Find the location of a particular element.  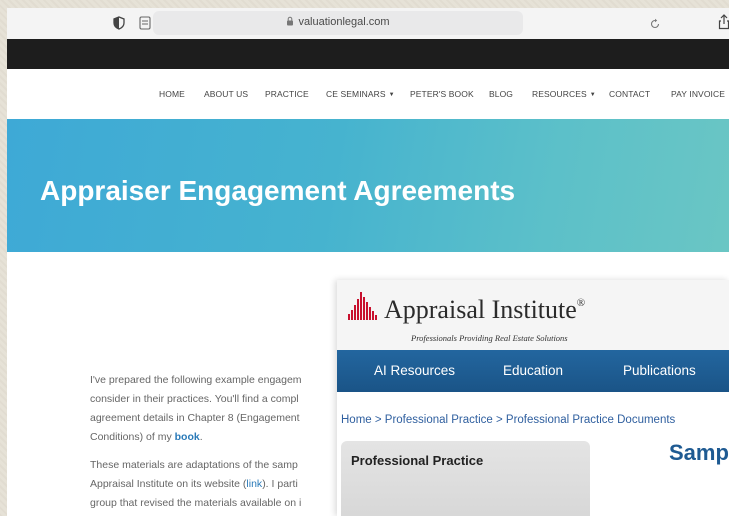

side-panel-title: Professional Practice is located at coordinates (417, 460).